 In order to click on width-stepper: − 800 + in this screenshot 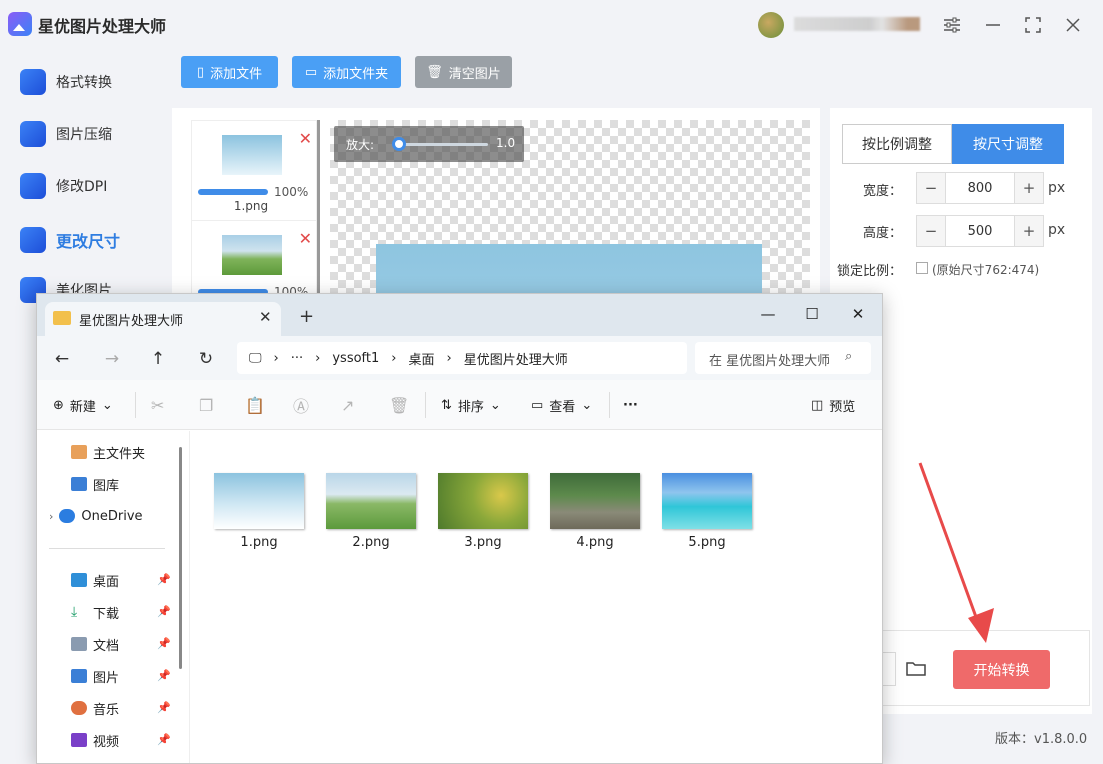, I will do `click(980, 188)`.